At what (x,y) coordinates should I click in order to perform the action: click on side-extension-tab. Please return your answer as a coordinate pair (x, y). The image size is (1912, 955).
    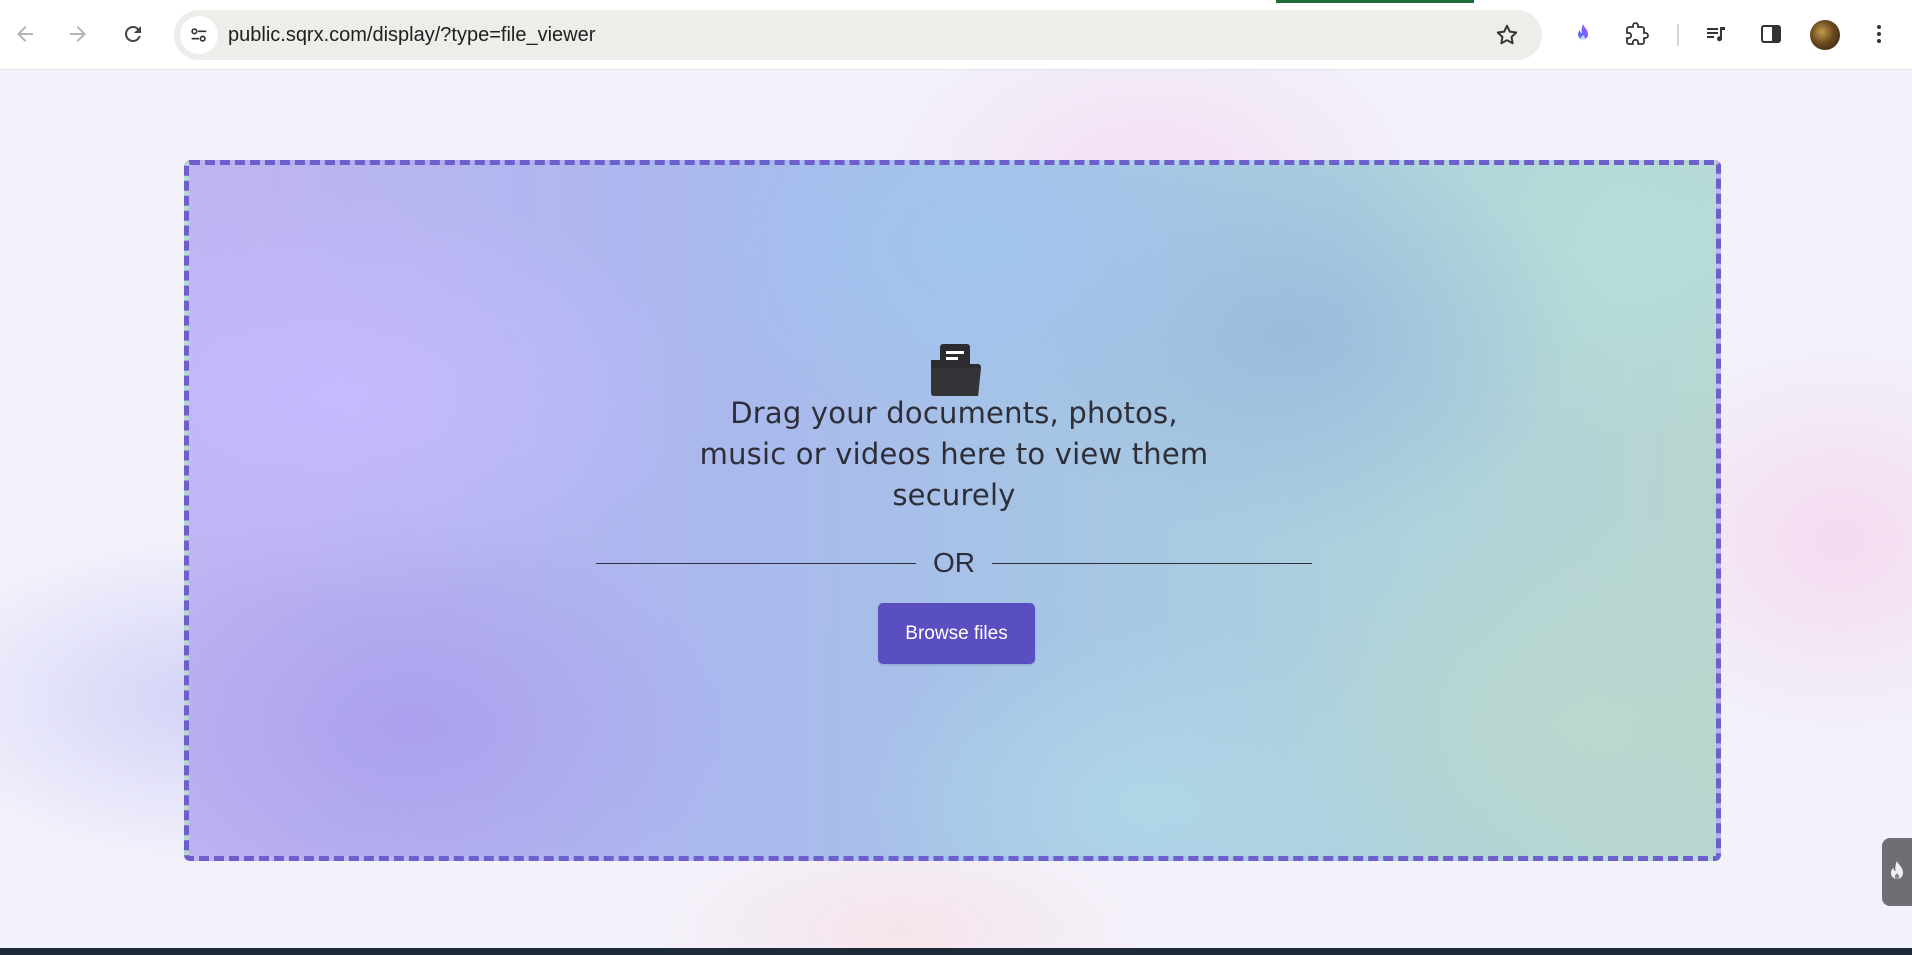
    Looking at the image, I should click on (1897, 872).